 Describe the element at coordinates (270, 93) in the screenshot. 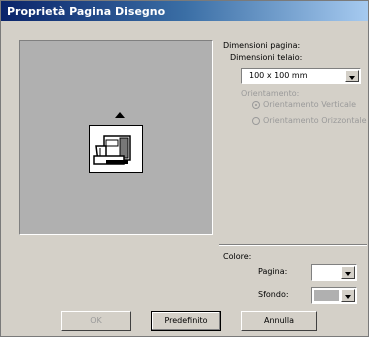

I see `orientation-heading: Orientamento:` at that location.